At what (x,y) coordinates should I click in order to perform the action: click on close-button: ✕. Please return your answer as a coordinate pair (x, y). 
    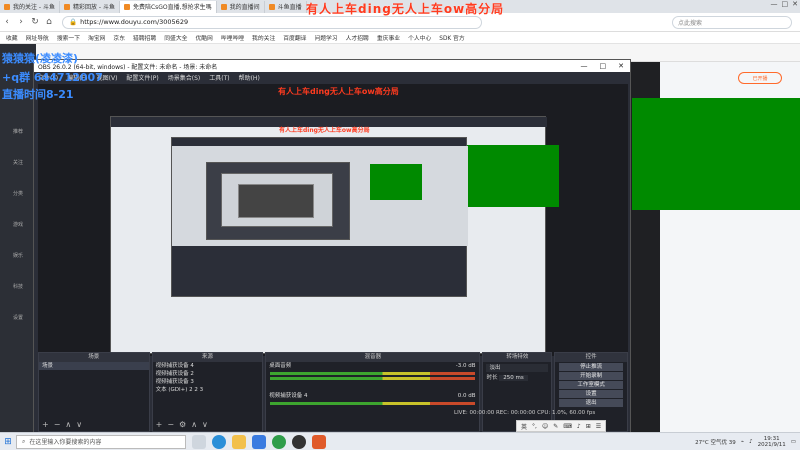
    Looking at the image, I should click on (795, 4).